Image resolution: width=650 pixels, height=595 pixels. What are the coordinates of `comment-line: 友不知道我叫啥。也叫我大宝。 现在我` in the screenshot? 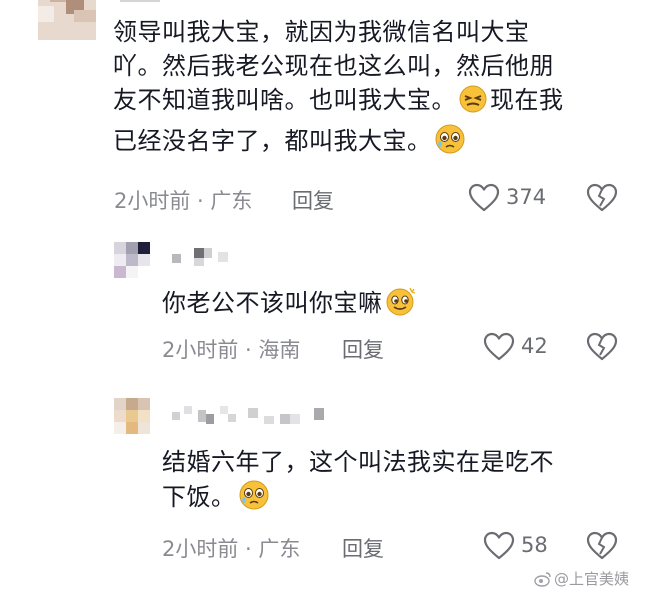 It's located at (368, 103).